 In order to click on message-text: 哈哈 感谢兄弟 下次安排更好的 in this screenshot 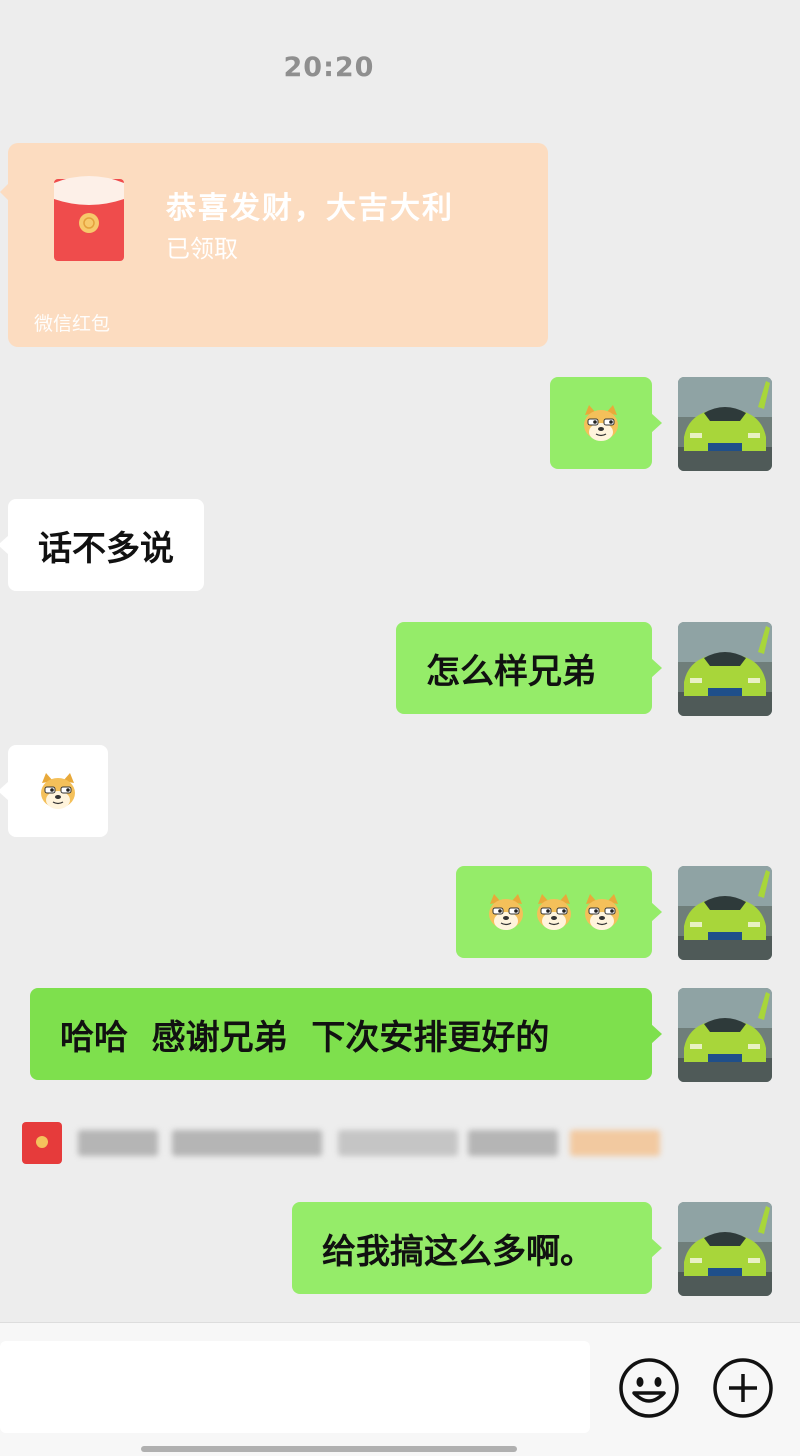, I will do `click(305, 1037)`.